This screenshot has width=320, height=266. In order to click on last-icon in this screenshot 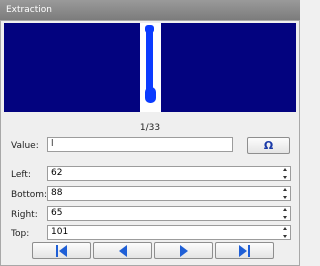, I will do `click(244, 250)`.